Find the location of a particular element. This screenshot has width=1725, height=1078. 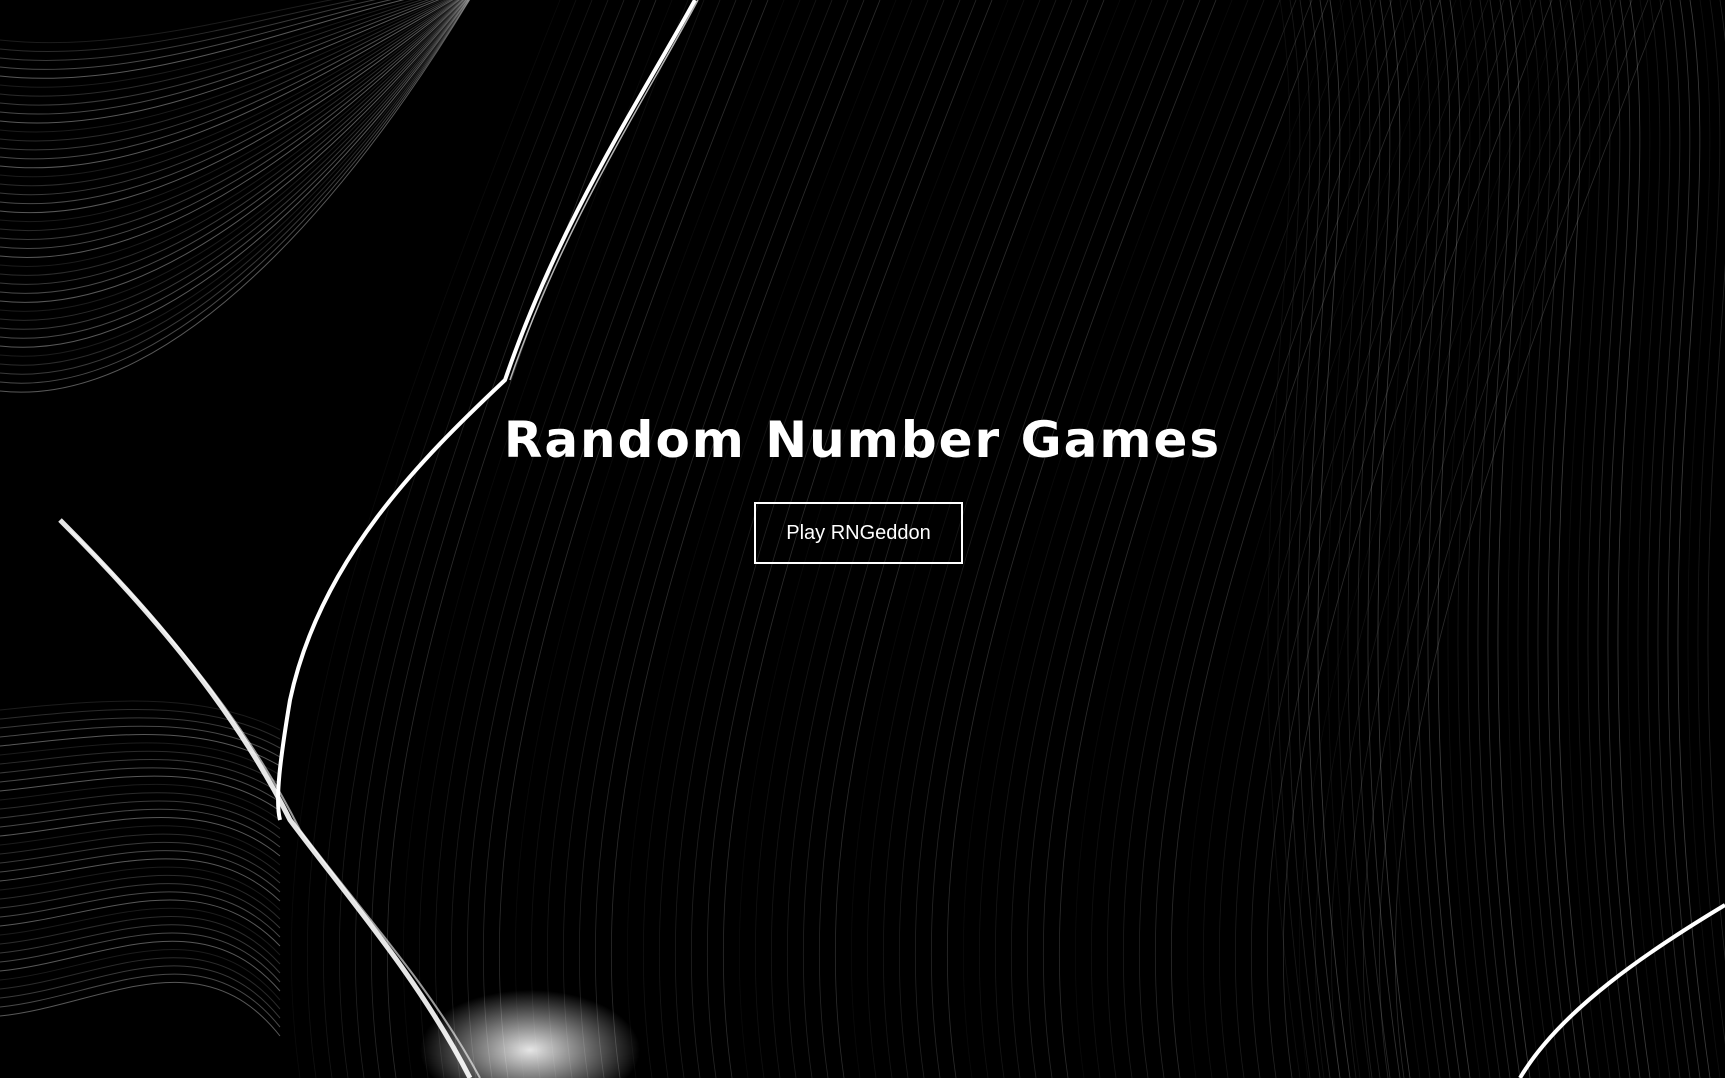

page-title: Random Number Games is located at coordinates (862, 440).